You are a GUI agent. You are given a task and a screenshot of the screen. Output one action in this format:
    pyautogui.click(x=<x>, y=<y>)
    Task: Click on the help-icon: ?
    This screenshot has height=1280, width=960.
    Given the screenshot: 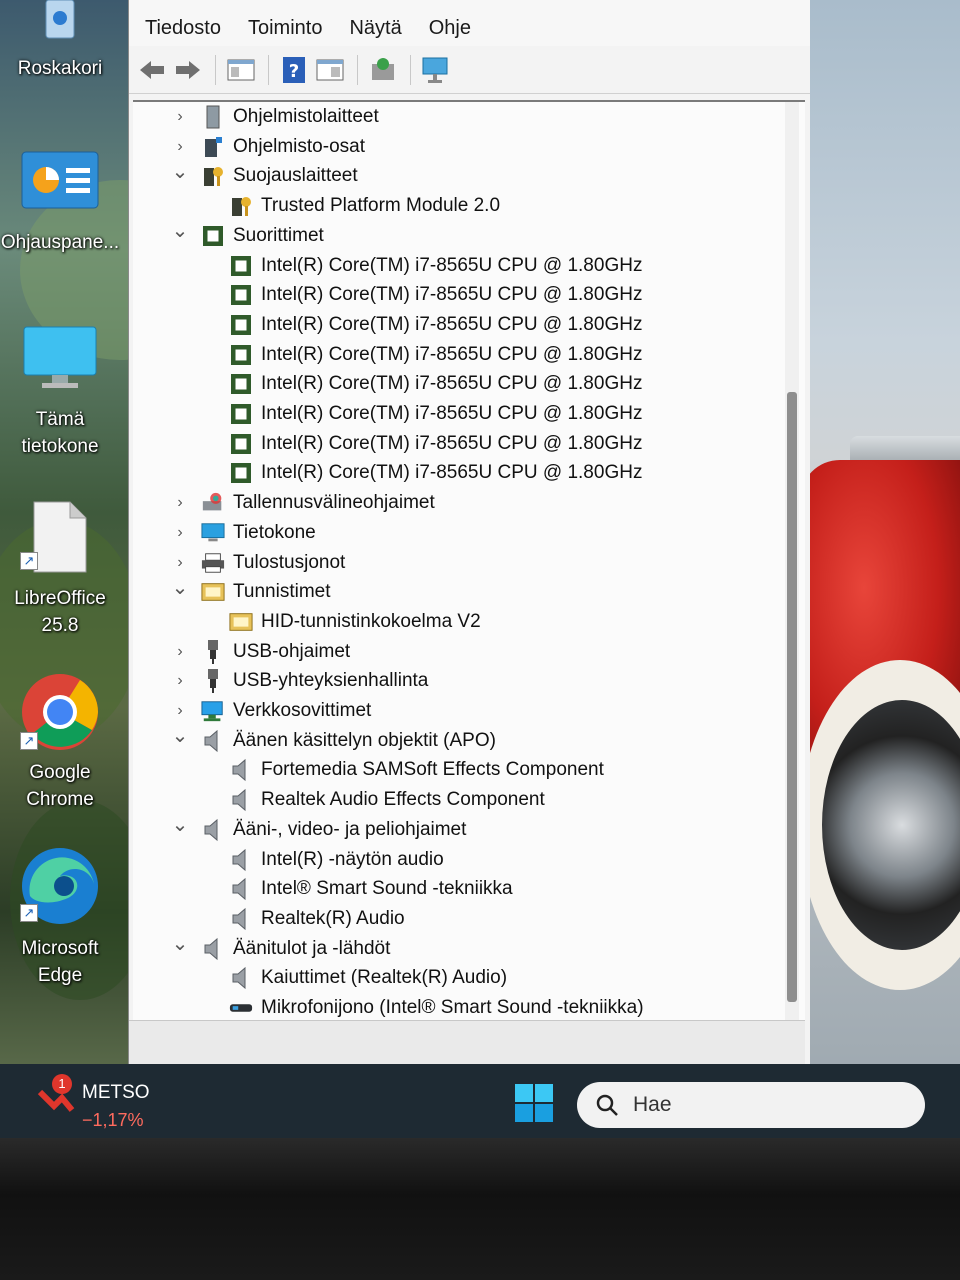 What is the action you would take?
    pyautogui.click(x=294, y=69)
    